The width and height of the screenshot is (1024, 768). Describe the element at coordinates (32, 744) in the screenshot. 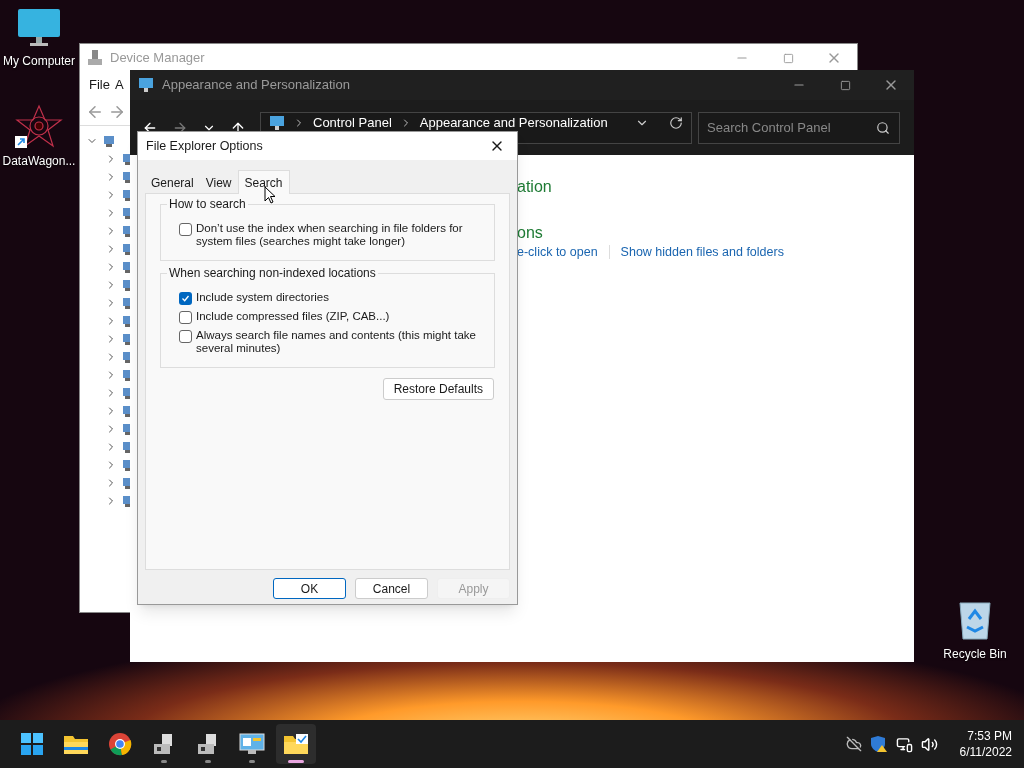

I see `windows-logo-icon` at that location.